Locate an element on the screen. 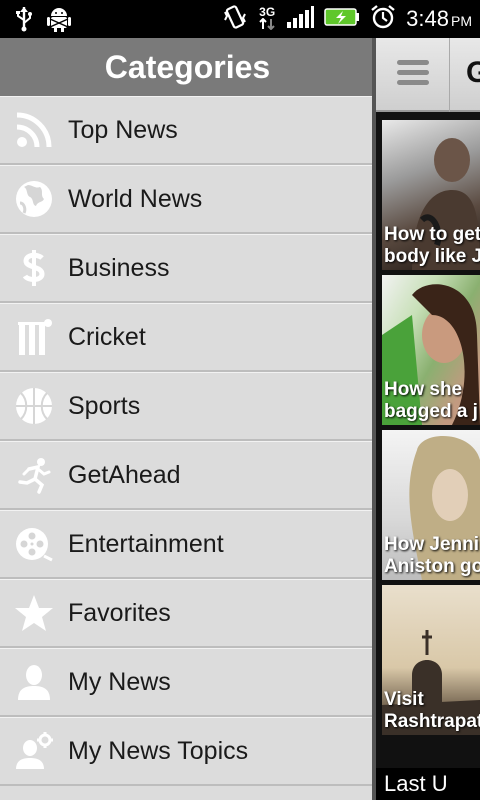  dollar-icon is located at coordinates (34, 268).